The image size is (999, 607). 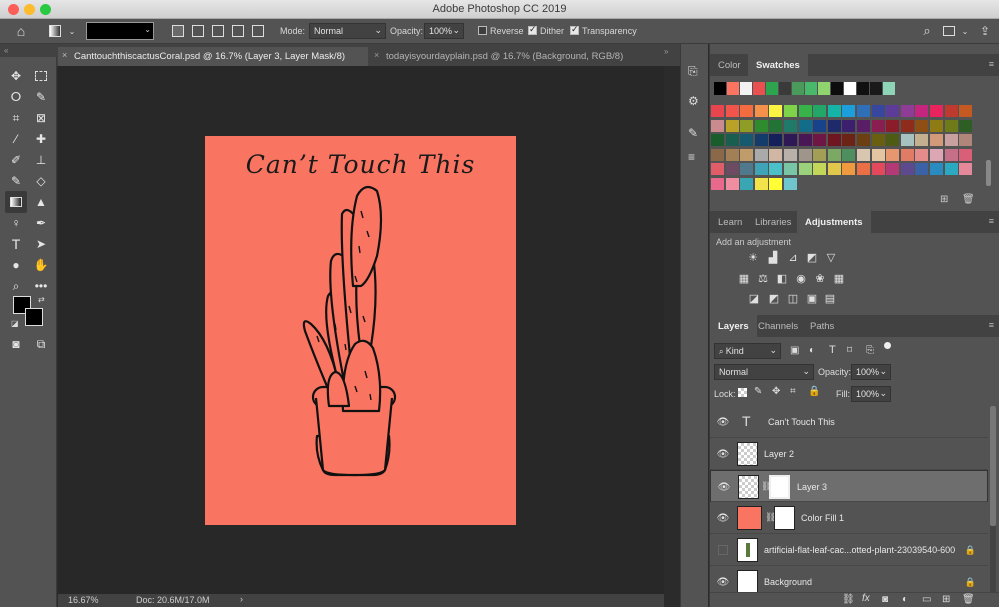 What do you see at coordinates (482, 30) in the screenshot?
I see `reverse-checkbox` at bounding box center [482, 30].